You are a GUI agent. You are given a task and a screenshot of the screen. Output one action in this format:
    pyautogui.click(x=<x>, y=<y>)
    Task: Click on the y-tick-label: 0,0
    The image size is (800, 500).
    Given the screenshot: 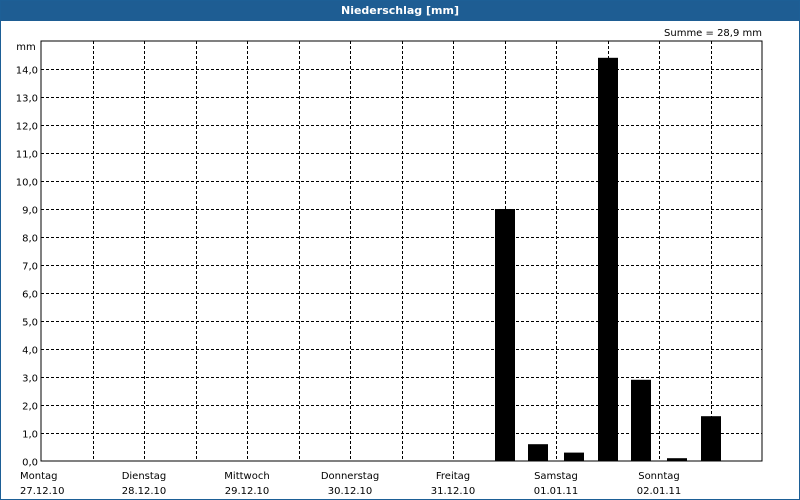 What is the action you would take?
    pyautogui.click(x=30, y=463)
    